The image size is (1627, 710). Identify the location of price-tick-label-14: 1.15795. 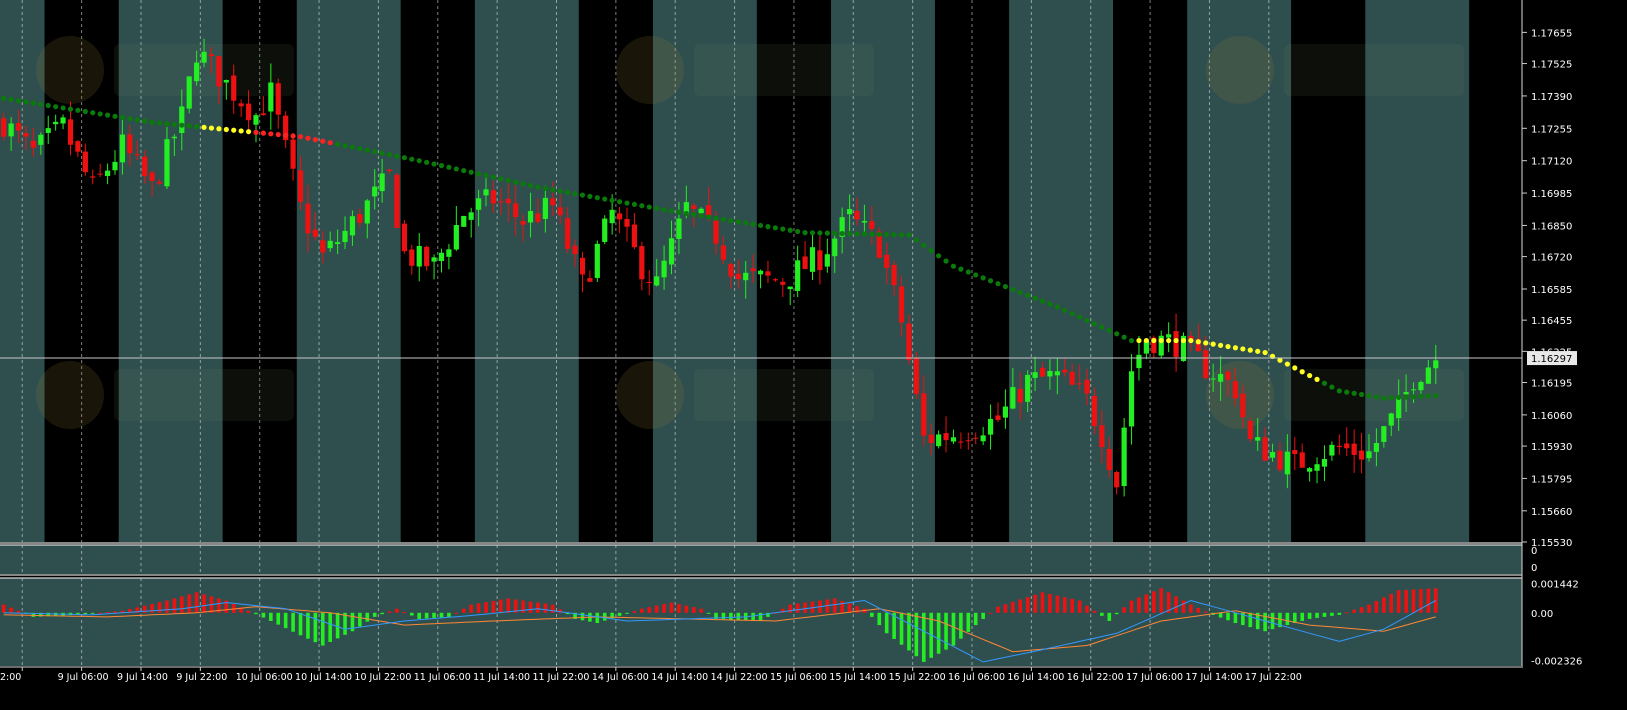
(1551, 479).